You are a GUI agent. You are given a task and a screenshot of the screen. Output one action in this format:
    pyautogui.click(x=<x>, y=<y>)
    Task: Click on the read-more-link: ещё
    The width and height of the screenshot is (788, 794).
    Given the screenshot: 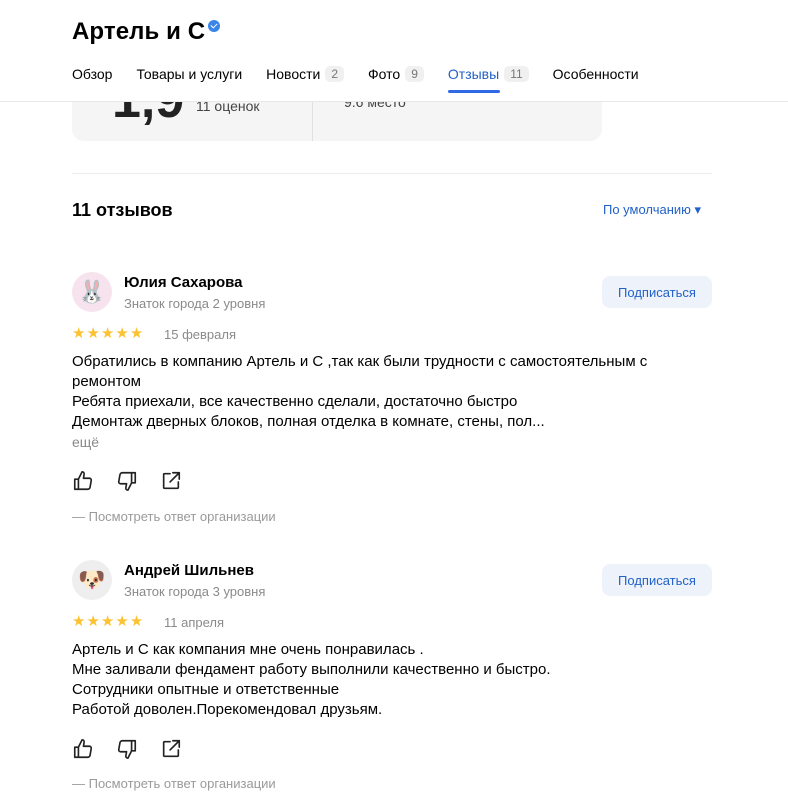 What is the action you would take?
    pyautogui.click(x=392, y=442)
    